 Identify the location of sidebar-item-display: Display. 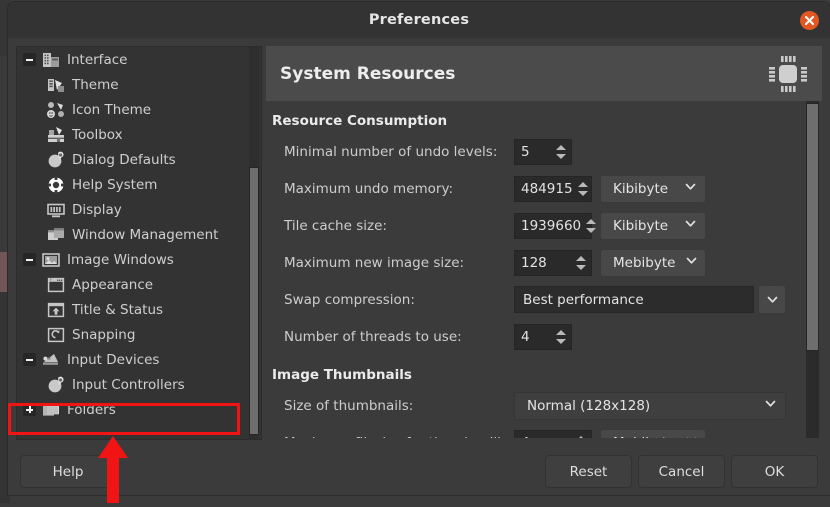
(133, 209).